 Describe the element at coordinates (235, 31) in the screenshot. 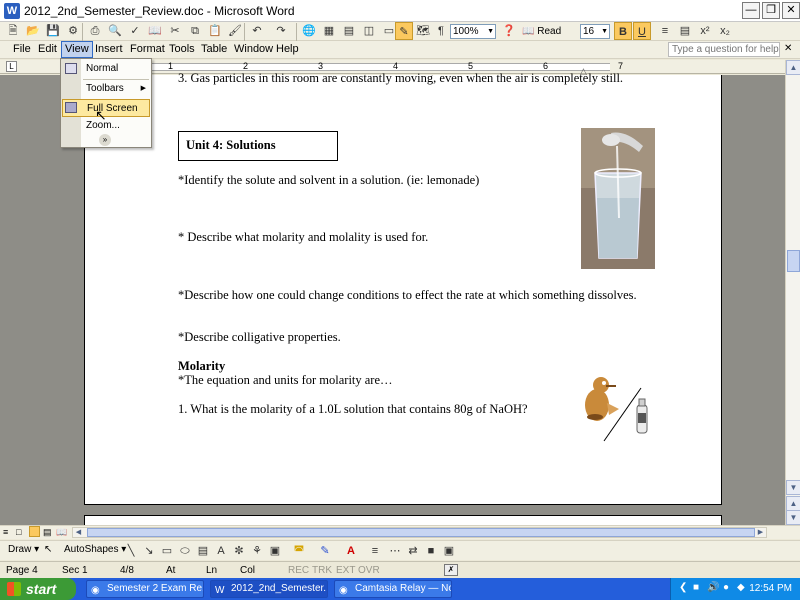

I see `format-painter-icon: 🖌` at that location.